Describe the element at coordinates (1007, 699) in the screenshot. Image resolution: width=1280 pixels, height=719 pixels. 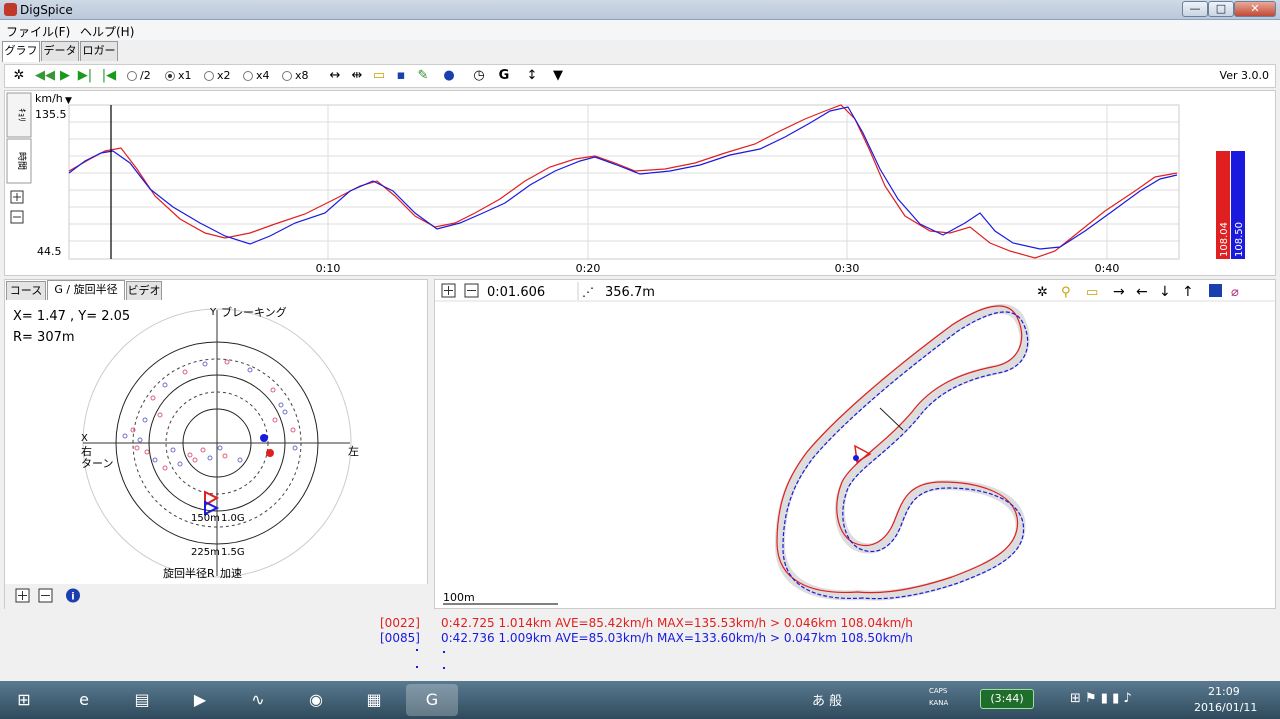
I see `battery-indicator: (3:44)` at that location.